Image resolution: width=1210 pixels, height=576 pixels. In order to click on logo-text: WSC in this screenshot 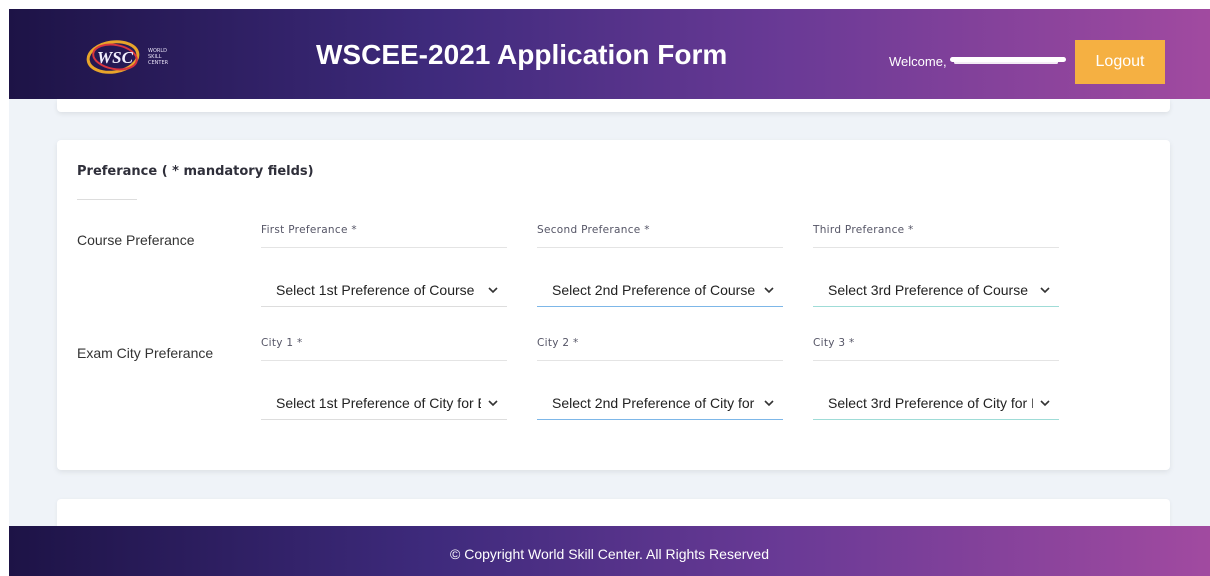, I will do `click(115, 57)`.